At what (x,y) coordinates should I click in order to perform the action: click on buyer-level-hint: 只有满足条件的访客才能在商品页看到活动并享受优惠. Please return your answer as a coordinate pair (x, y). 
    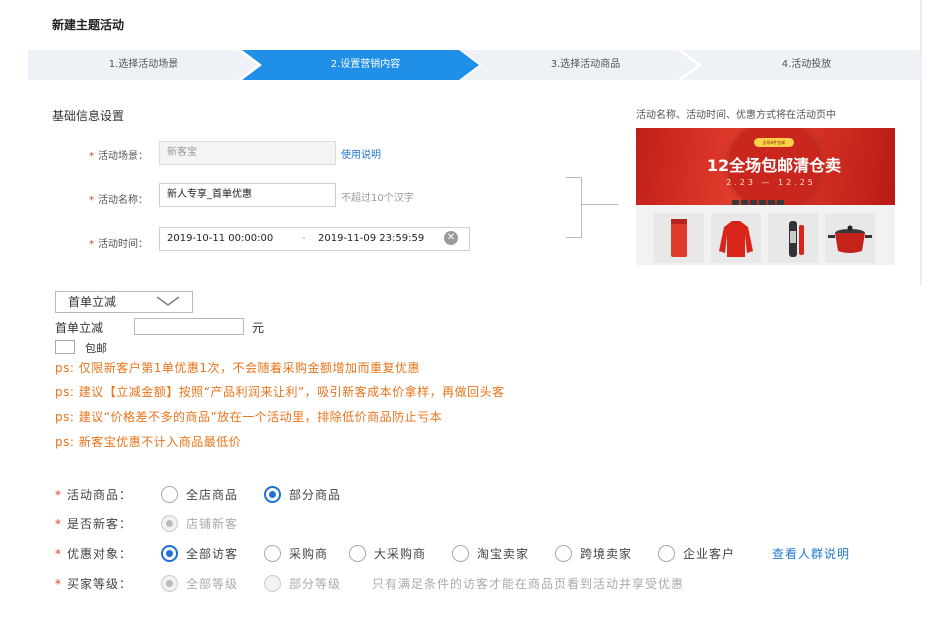
    Looking at the image, I should click on (528, 584).